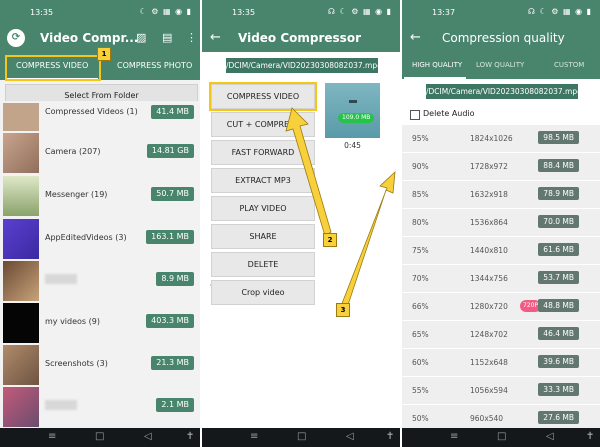 Image resolution: width=600 pixels, height=447 pixels. I want to click on step-marker-1: 1, so click(104, 54).